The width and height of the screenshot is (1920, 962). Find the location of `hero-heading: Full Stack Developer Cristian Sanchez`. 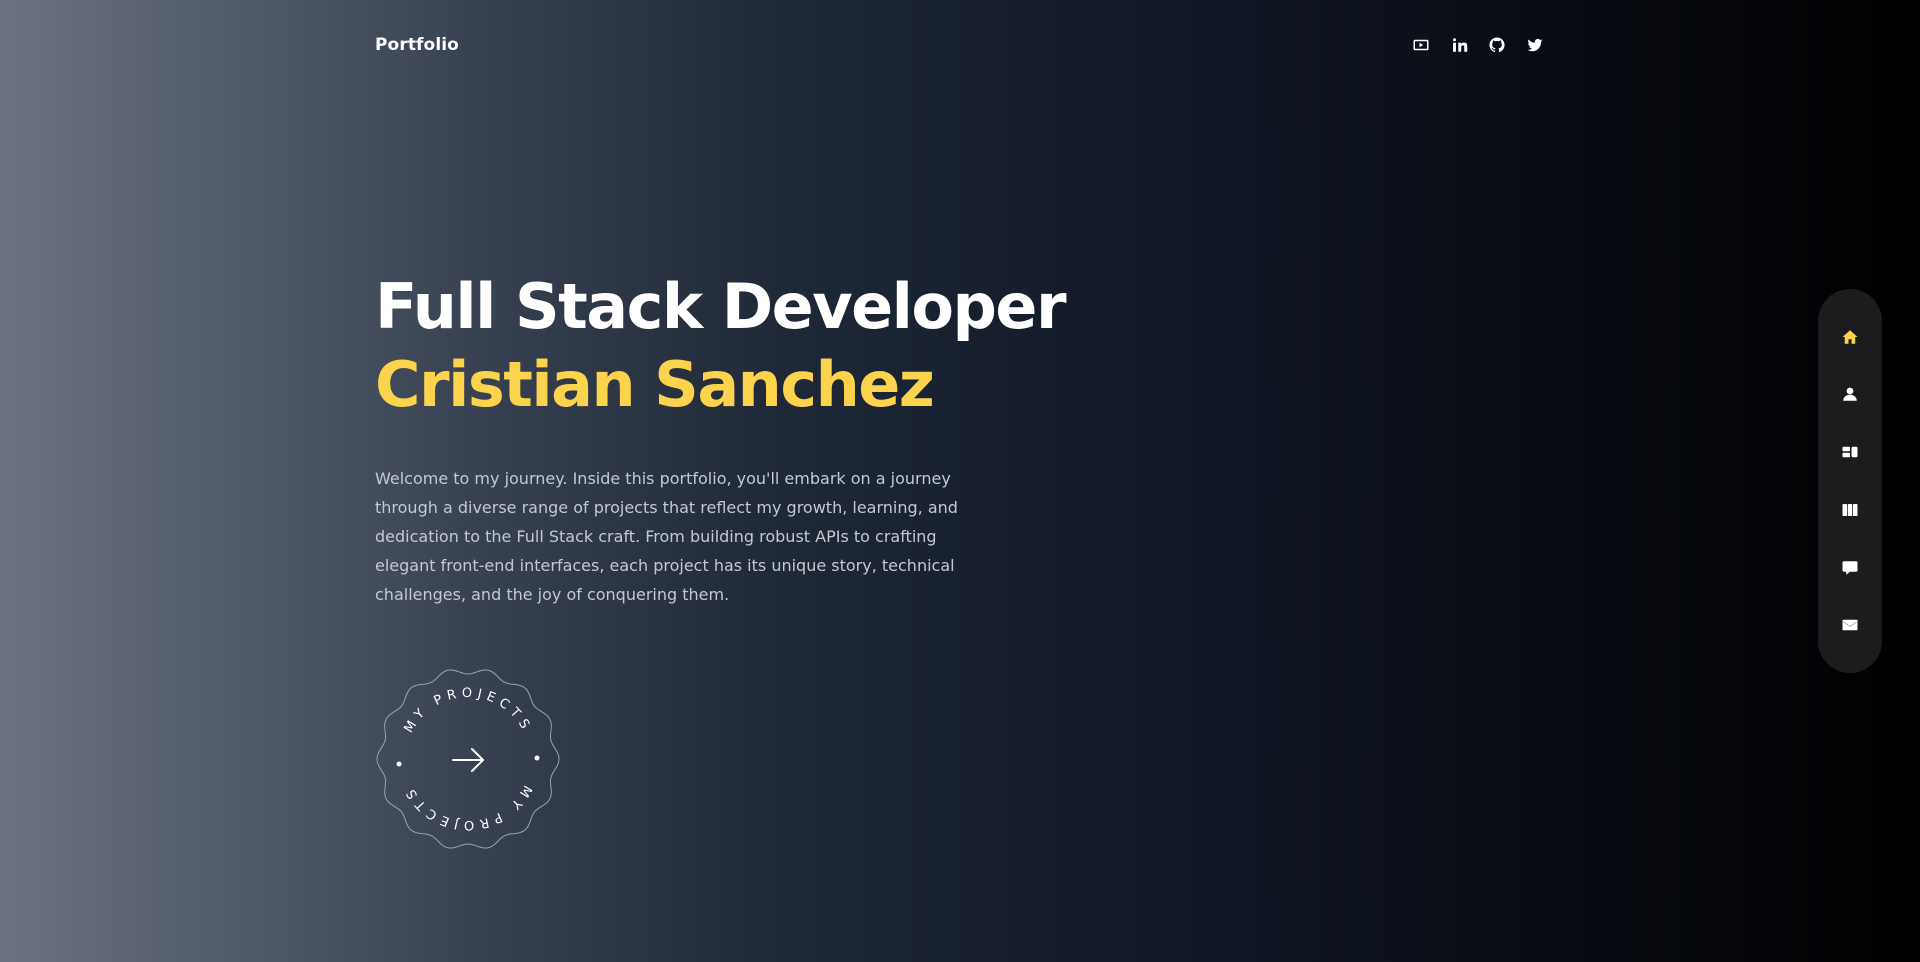

hero-heading: Full Stack Developer Cristian Sanchez is located at coordinates (775, 346).